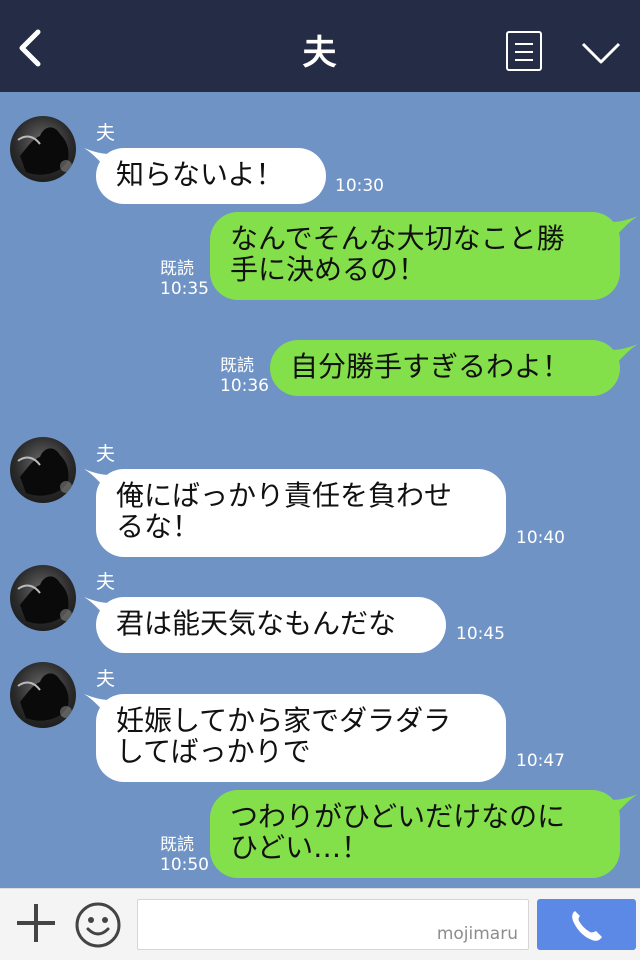  I want to click on message-bubble: 妊娠してから家でダラダラ してばっかりで, so click(301, 738).